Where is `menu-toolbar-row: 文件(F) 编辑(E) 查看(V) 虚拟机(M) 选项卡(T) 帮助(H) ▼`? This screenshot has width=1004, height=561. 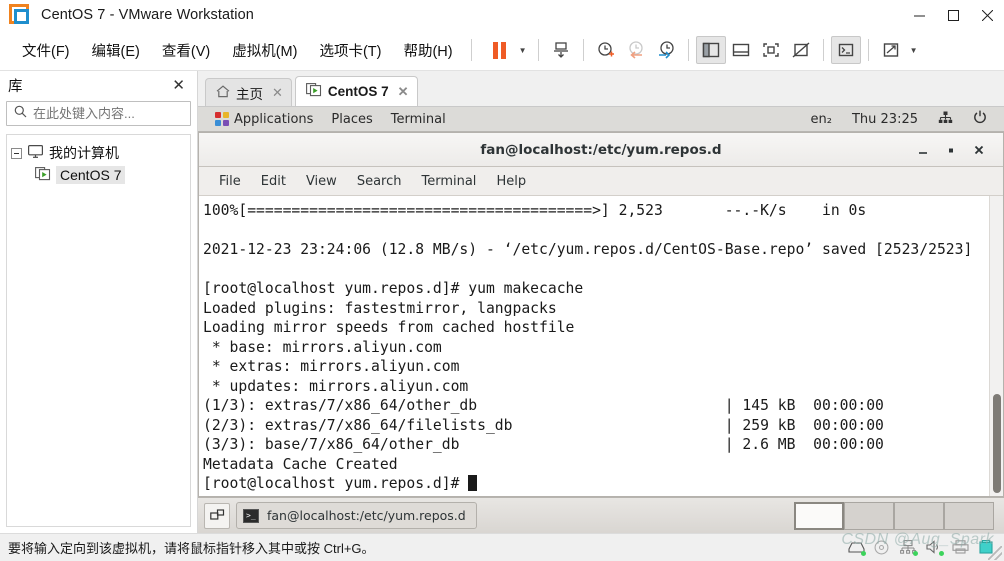
menu-toolbar-row: 文件(F) 编辑(E) 查看(V) 虚拟机(M) 选项卡(T) 帮助(H) ▼ is located at coordinates (502, 50).